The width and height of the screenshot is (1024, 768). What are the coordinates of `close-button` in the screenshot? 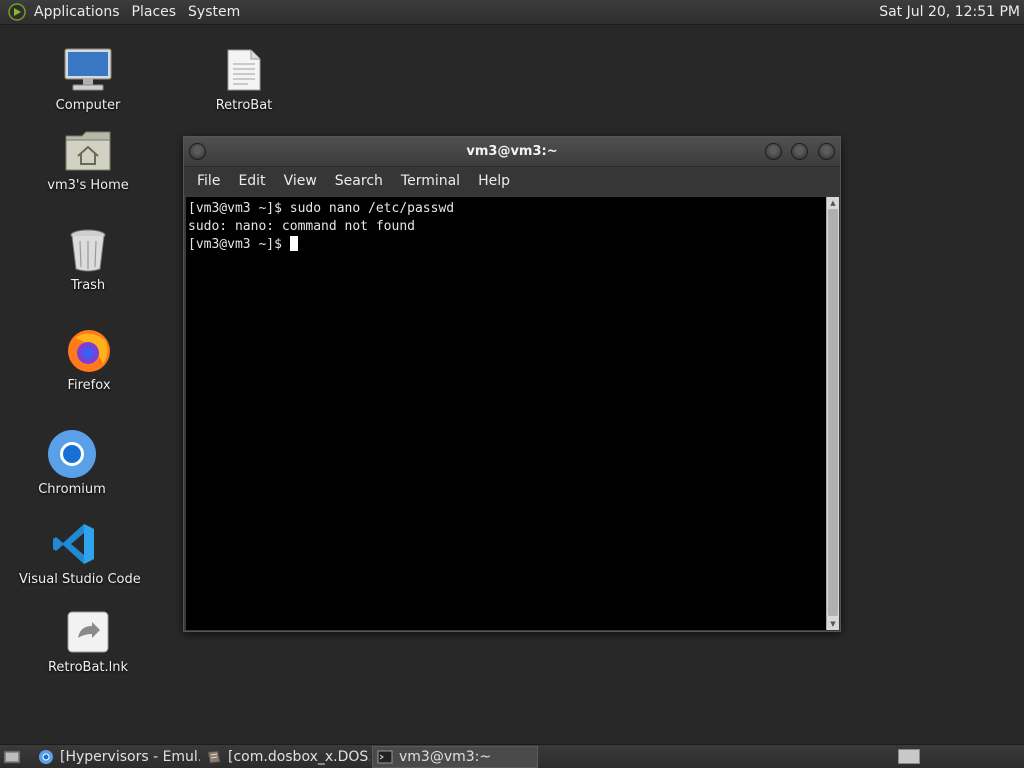 It's located at (826, 151).